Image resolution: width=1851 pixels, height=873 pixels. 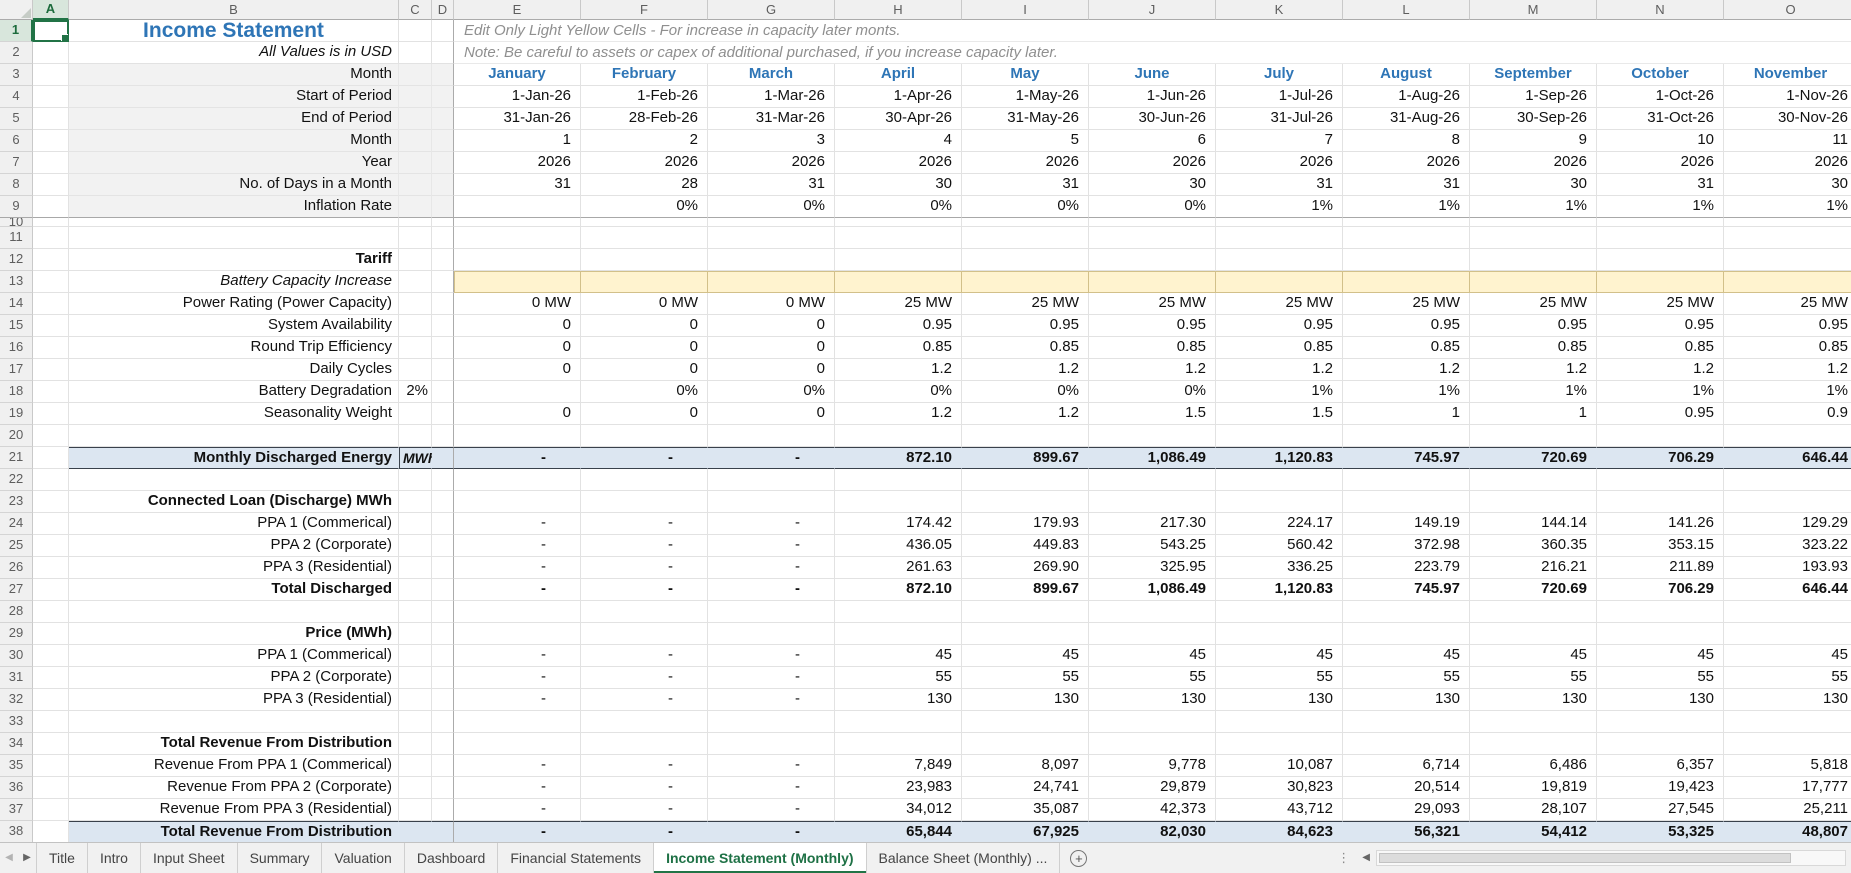 What do you see at coordinates (1660, 788) in the screenshot?
I see `cell-N36: 19,423` at bounding box center [1660, 788].